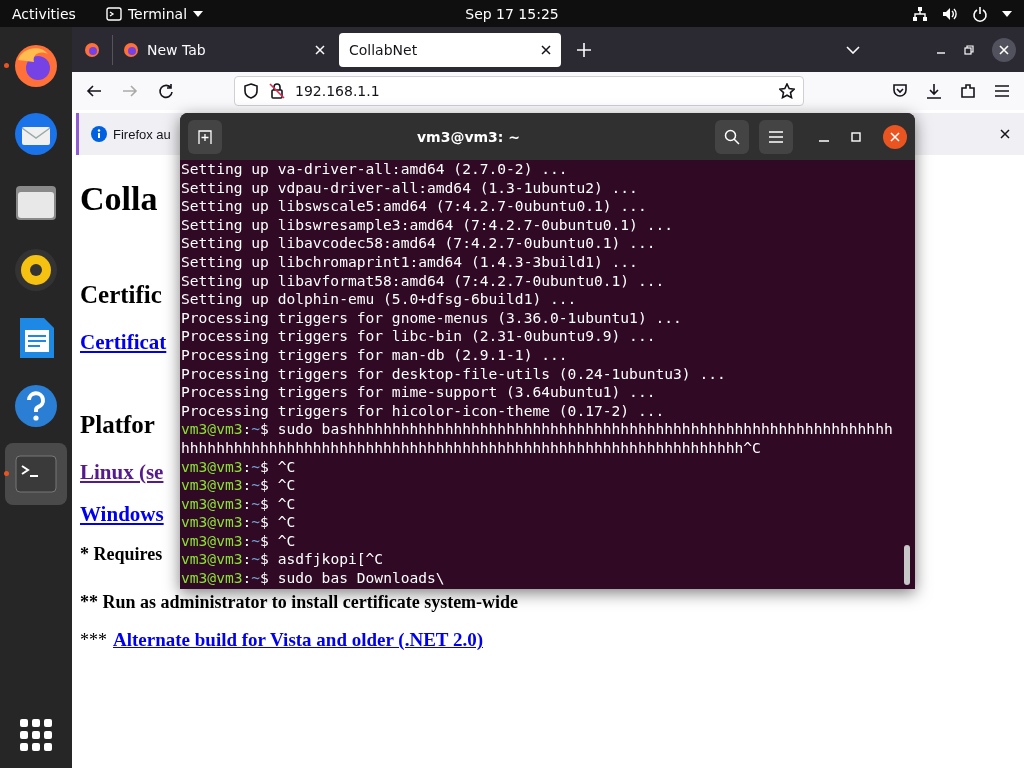 Image resolution: width=1024 pixels, height=768 pixels. Describe the element at coordinates (512, 13) in the screenshot. I see `clock: Sep 17 15:25` at that location.